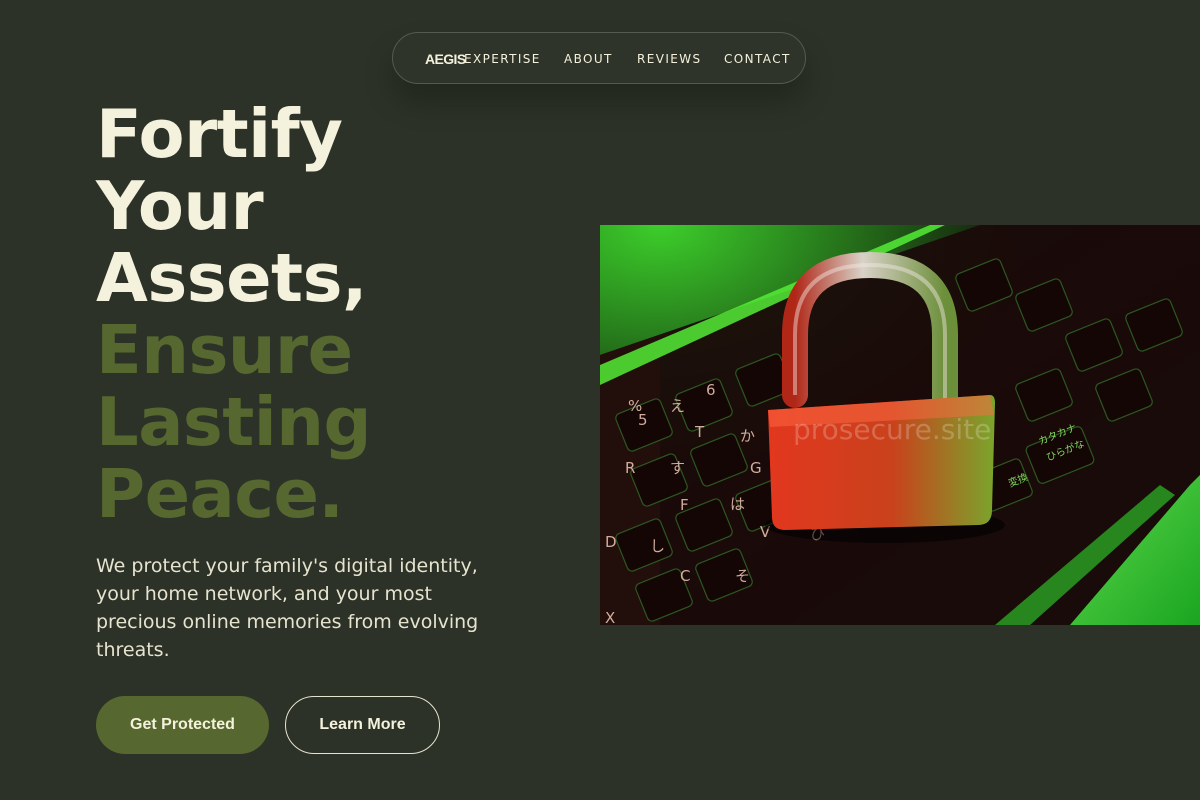  What do you see at coordinates (630, 468) in the screenshot?
I see `key-label: R` at bounding box center [630, 468].